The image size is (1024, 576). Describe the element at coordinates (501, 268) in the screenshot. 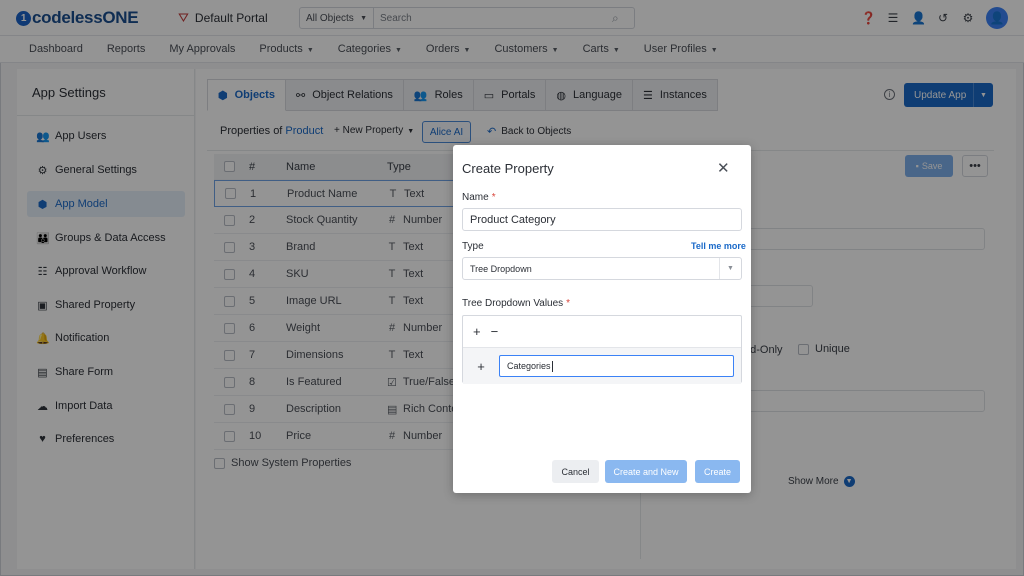

I see `type-select-value: Tree Dropdown` at that location.